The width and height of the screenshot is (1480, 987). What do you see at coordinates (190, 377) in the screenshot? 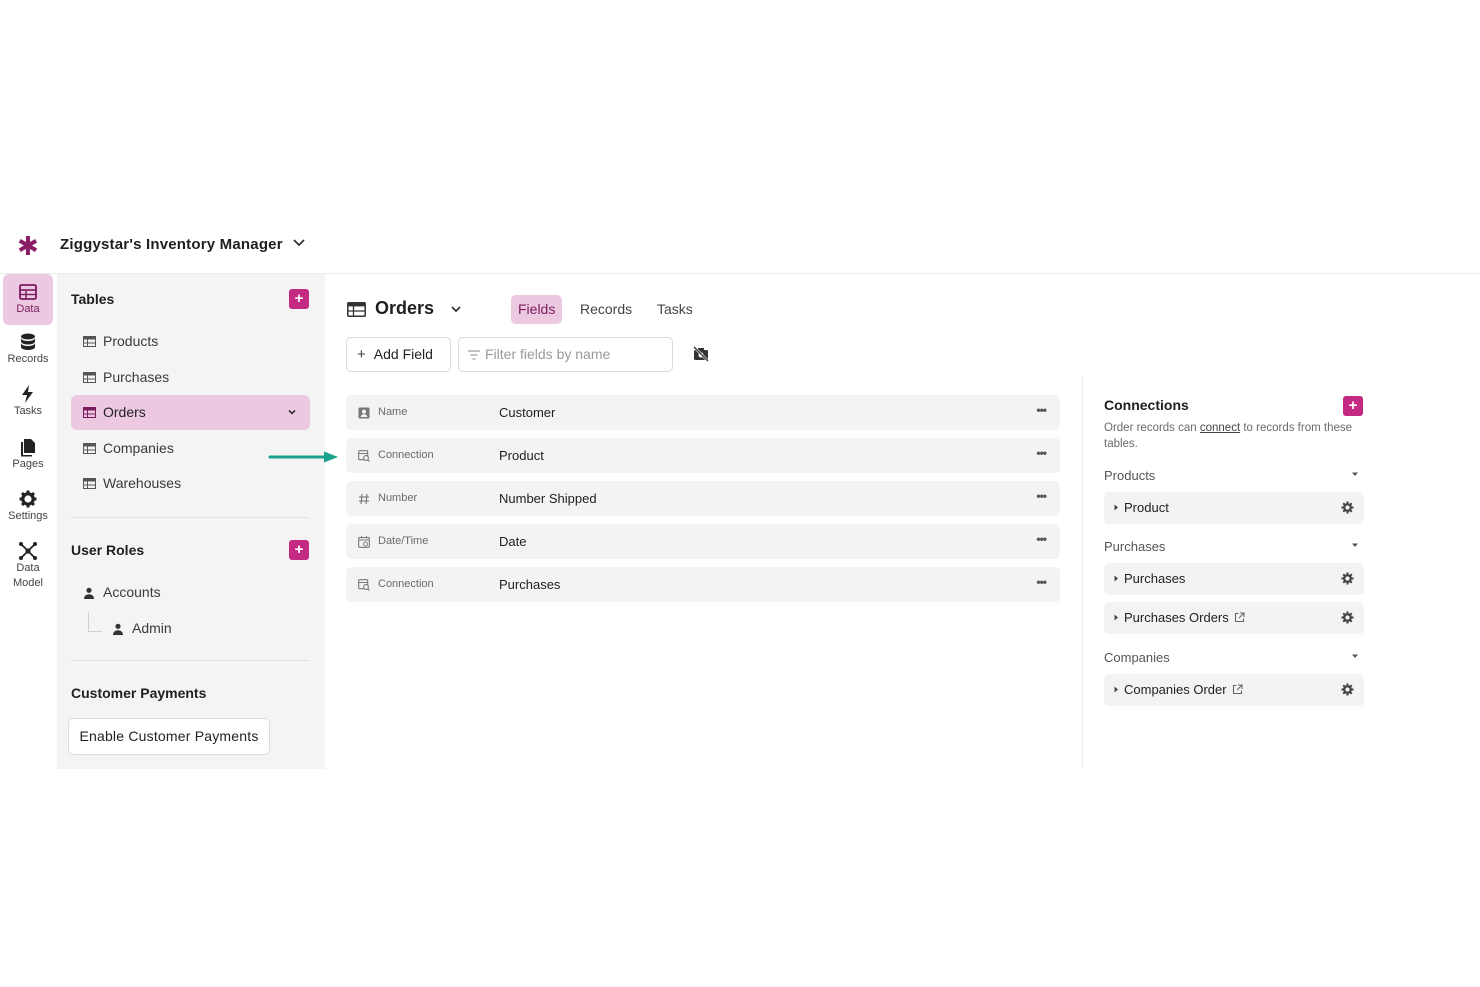
I see `sidebar-item-purchases: Purchases` at bounding box center [190, 377].